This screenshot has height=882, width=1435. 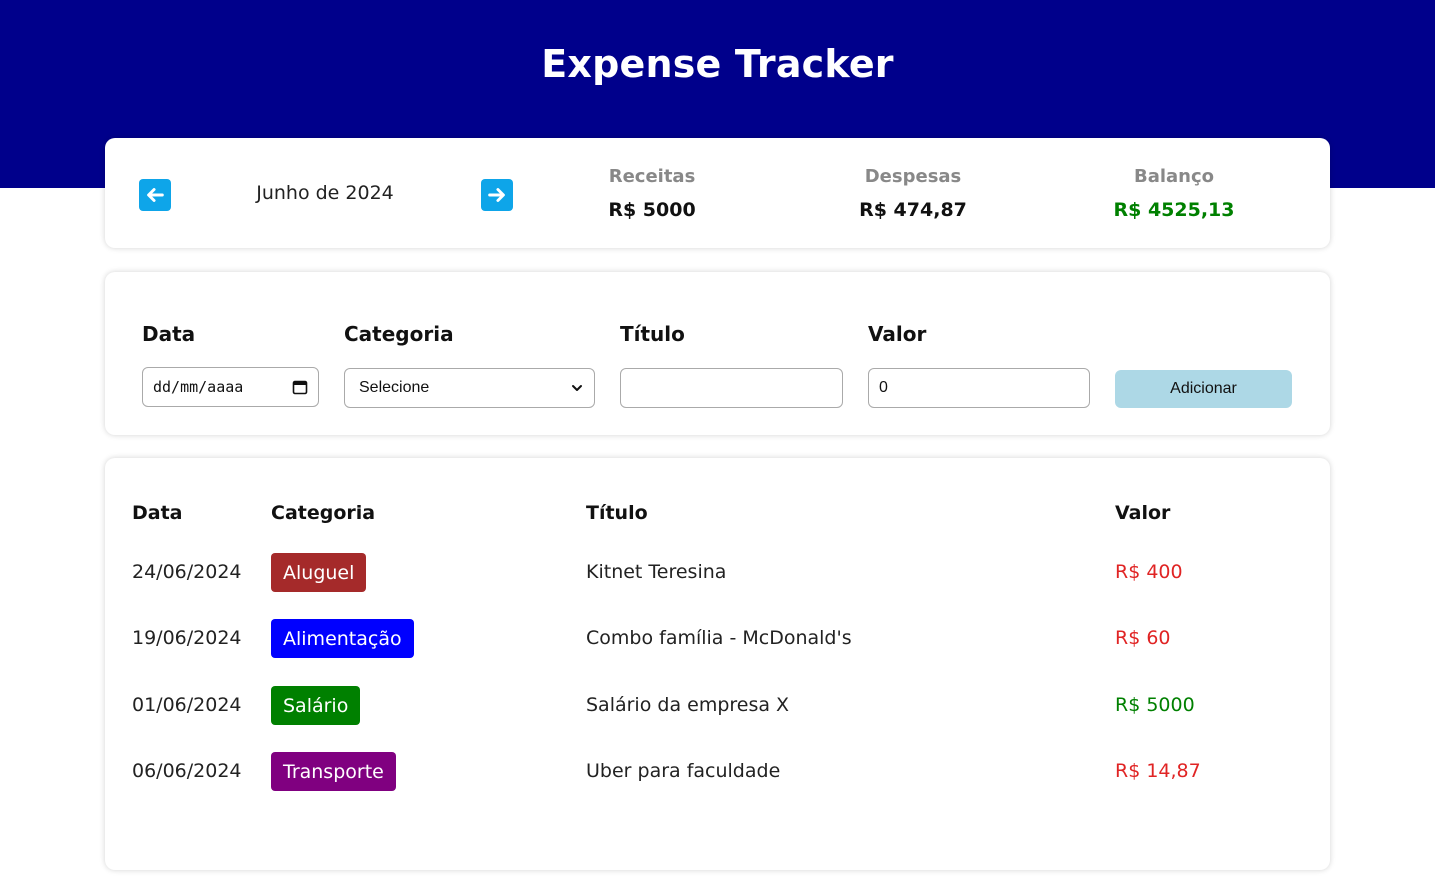 What do you see at coordinates (300, 387) in the screenshot?
I see `calendar-icon` at bounding box center [300, 387].